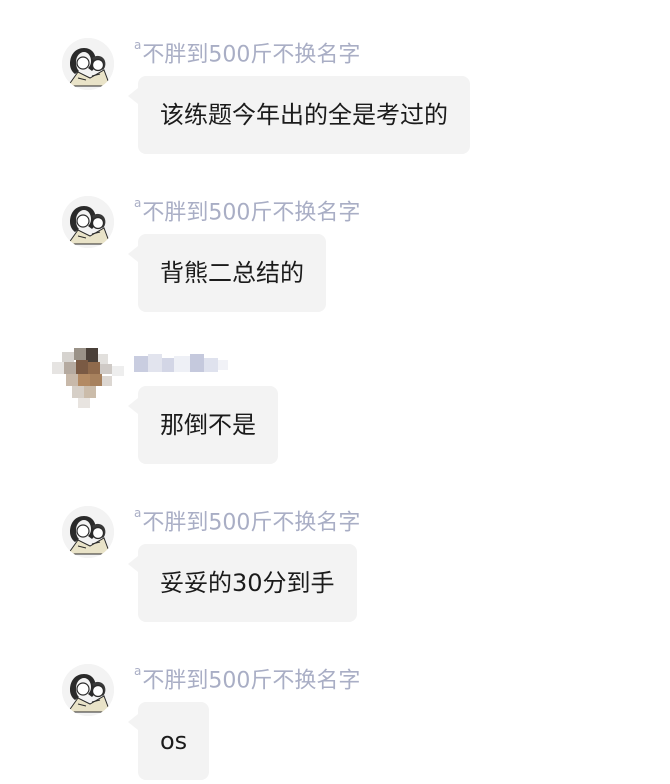  Describe the element at coordinates (232, 273) in the screenshot. I see `message-text: 背熊二总结的` at that location.